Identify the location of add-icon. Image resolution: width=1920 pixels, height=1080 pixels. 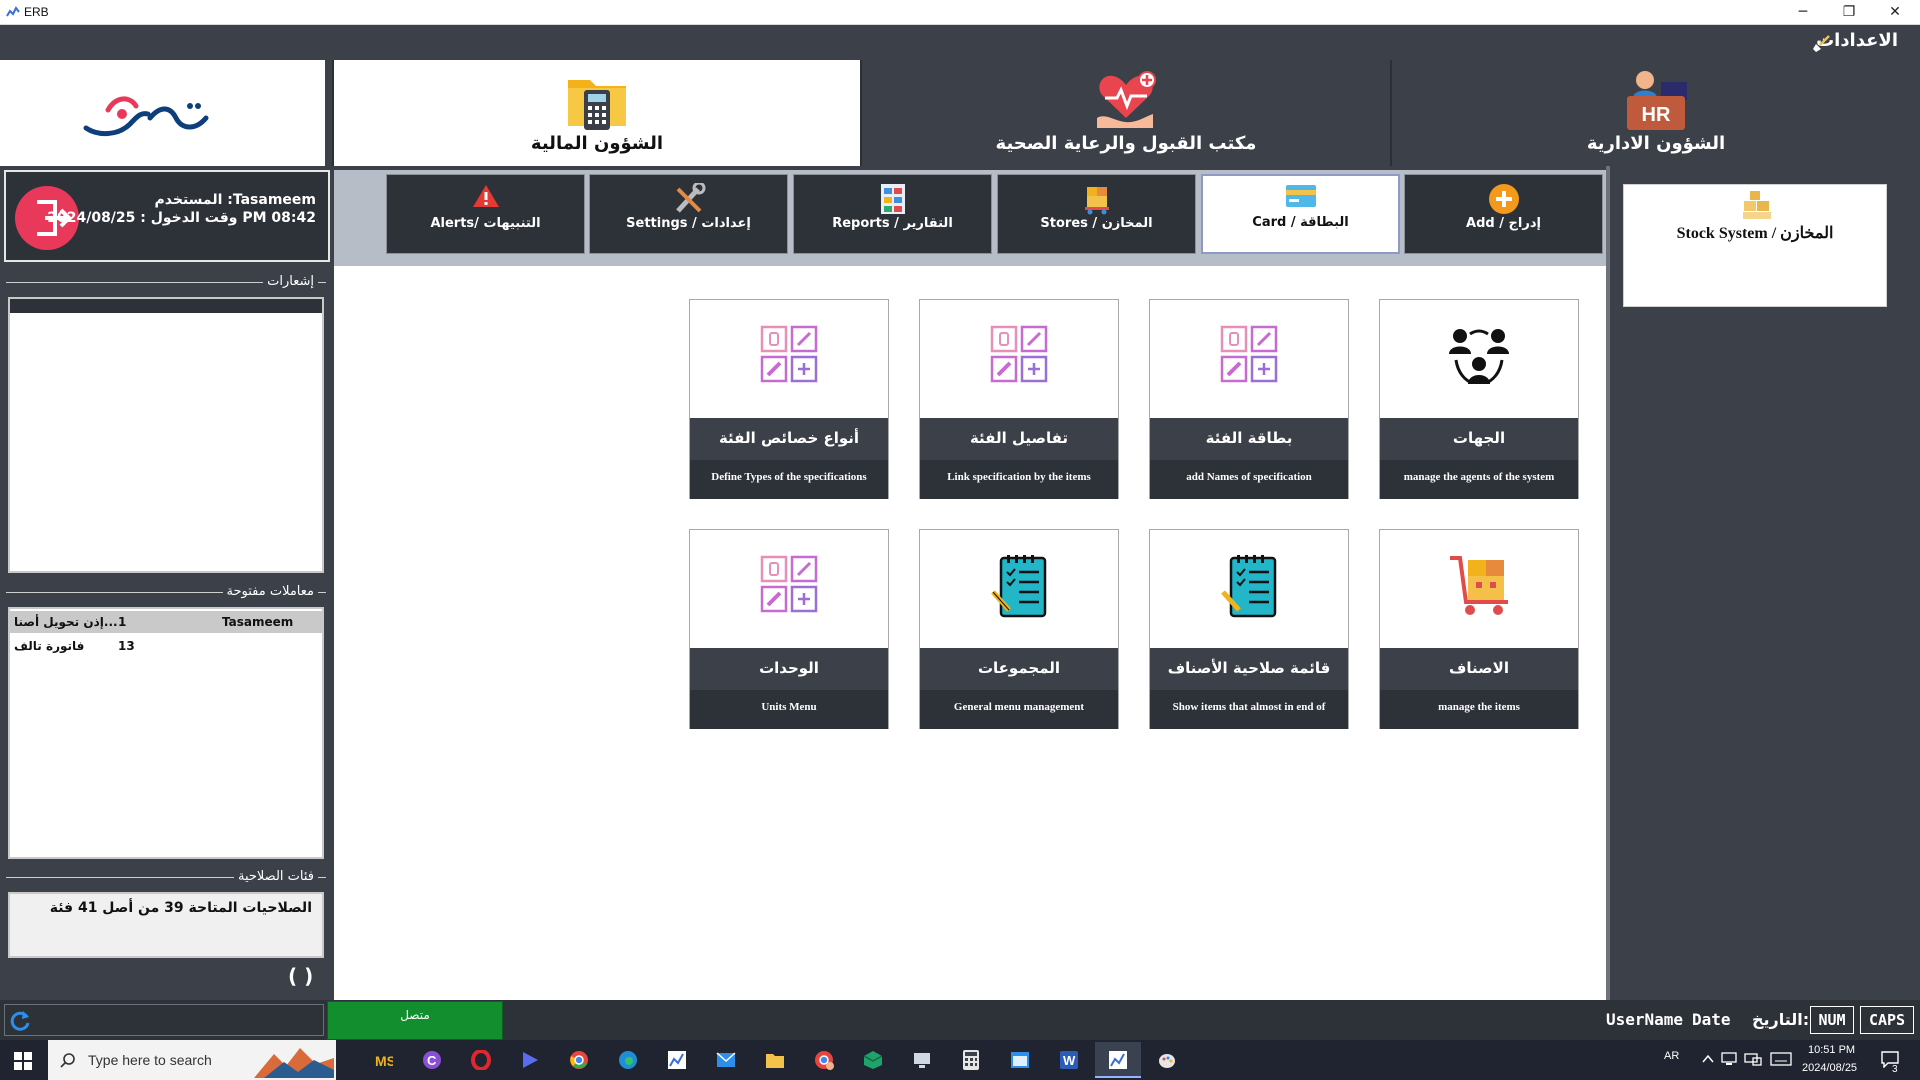
(1503, 199).